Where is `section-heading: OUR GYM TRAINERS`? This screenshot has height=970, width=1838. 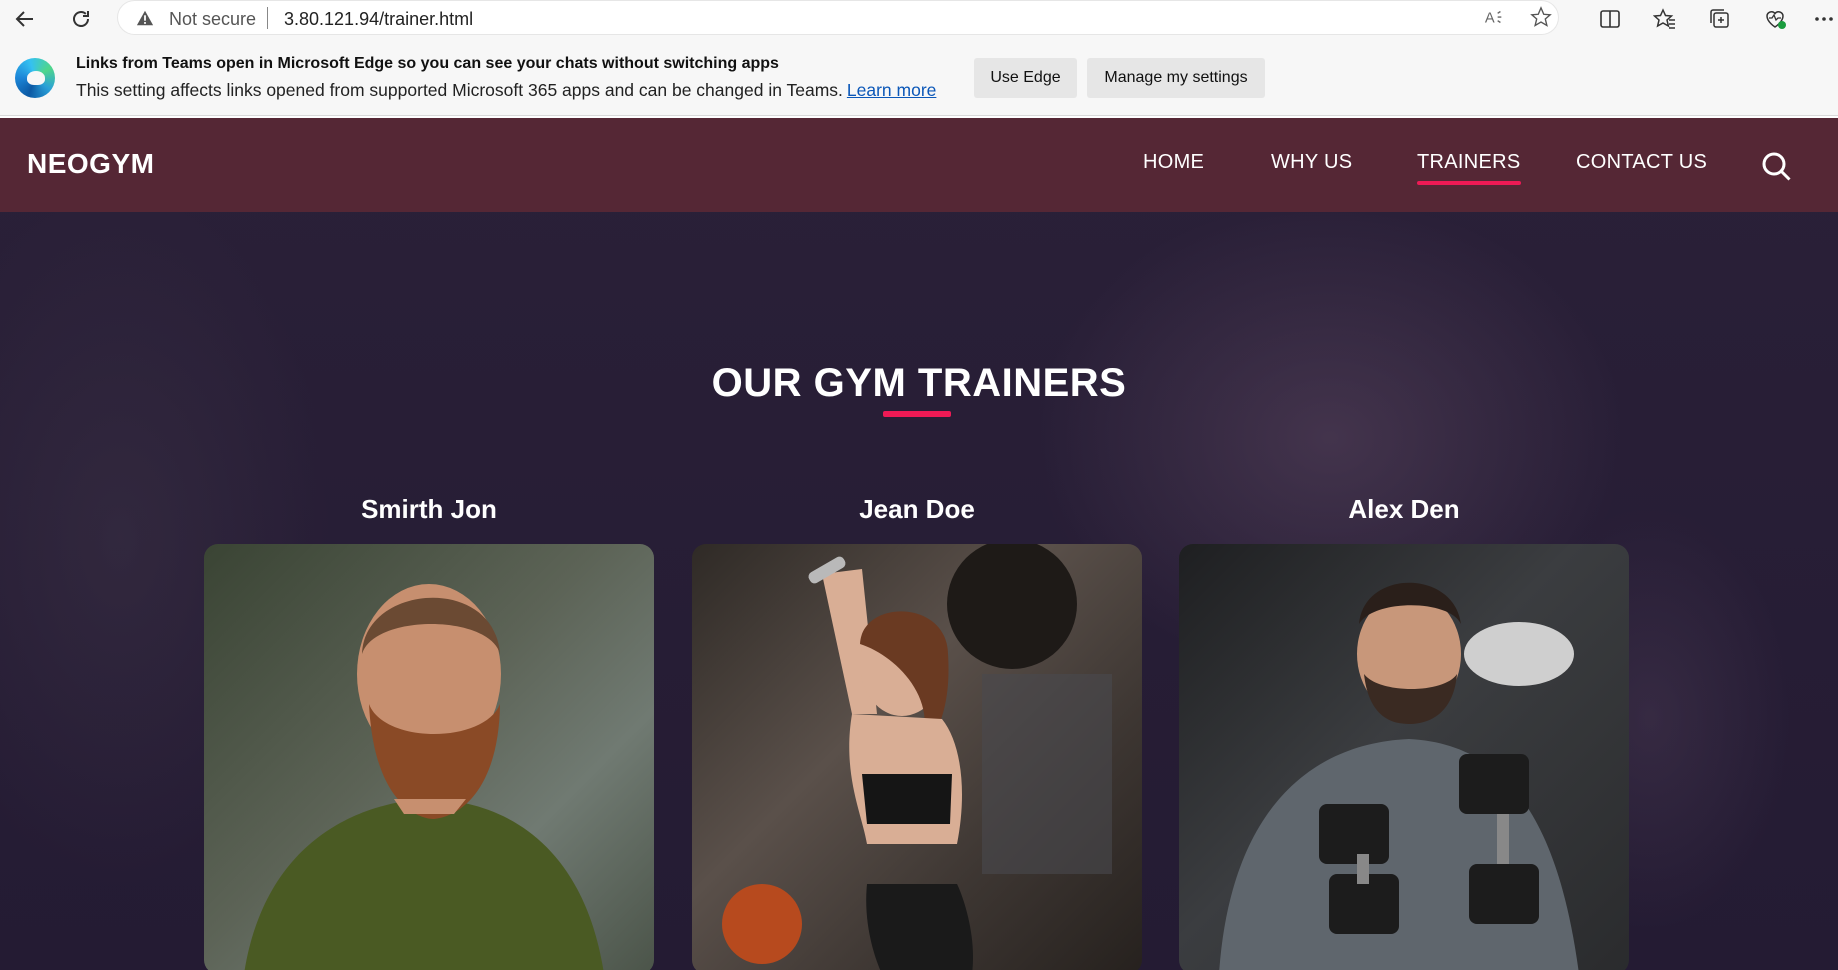
section-heading: OUR GYM TRAINERS is located at coordinates (919, 383).